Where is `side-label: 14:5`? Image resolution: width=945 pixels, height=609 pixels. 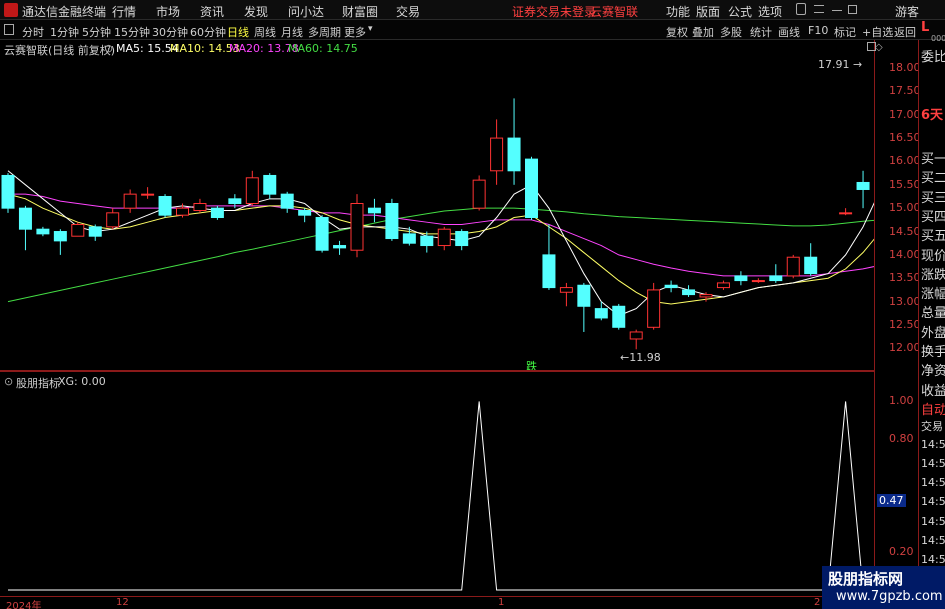
side-label: 14:5 is located at coordinates (933, 444).